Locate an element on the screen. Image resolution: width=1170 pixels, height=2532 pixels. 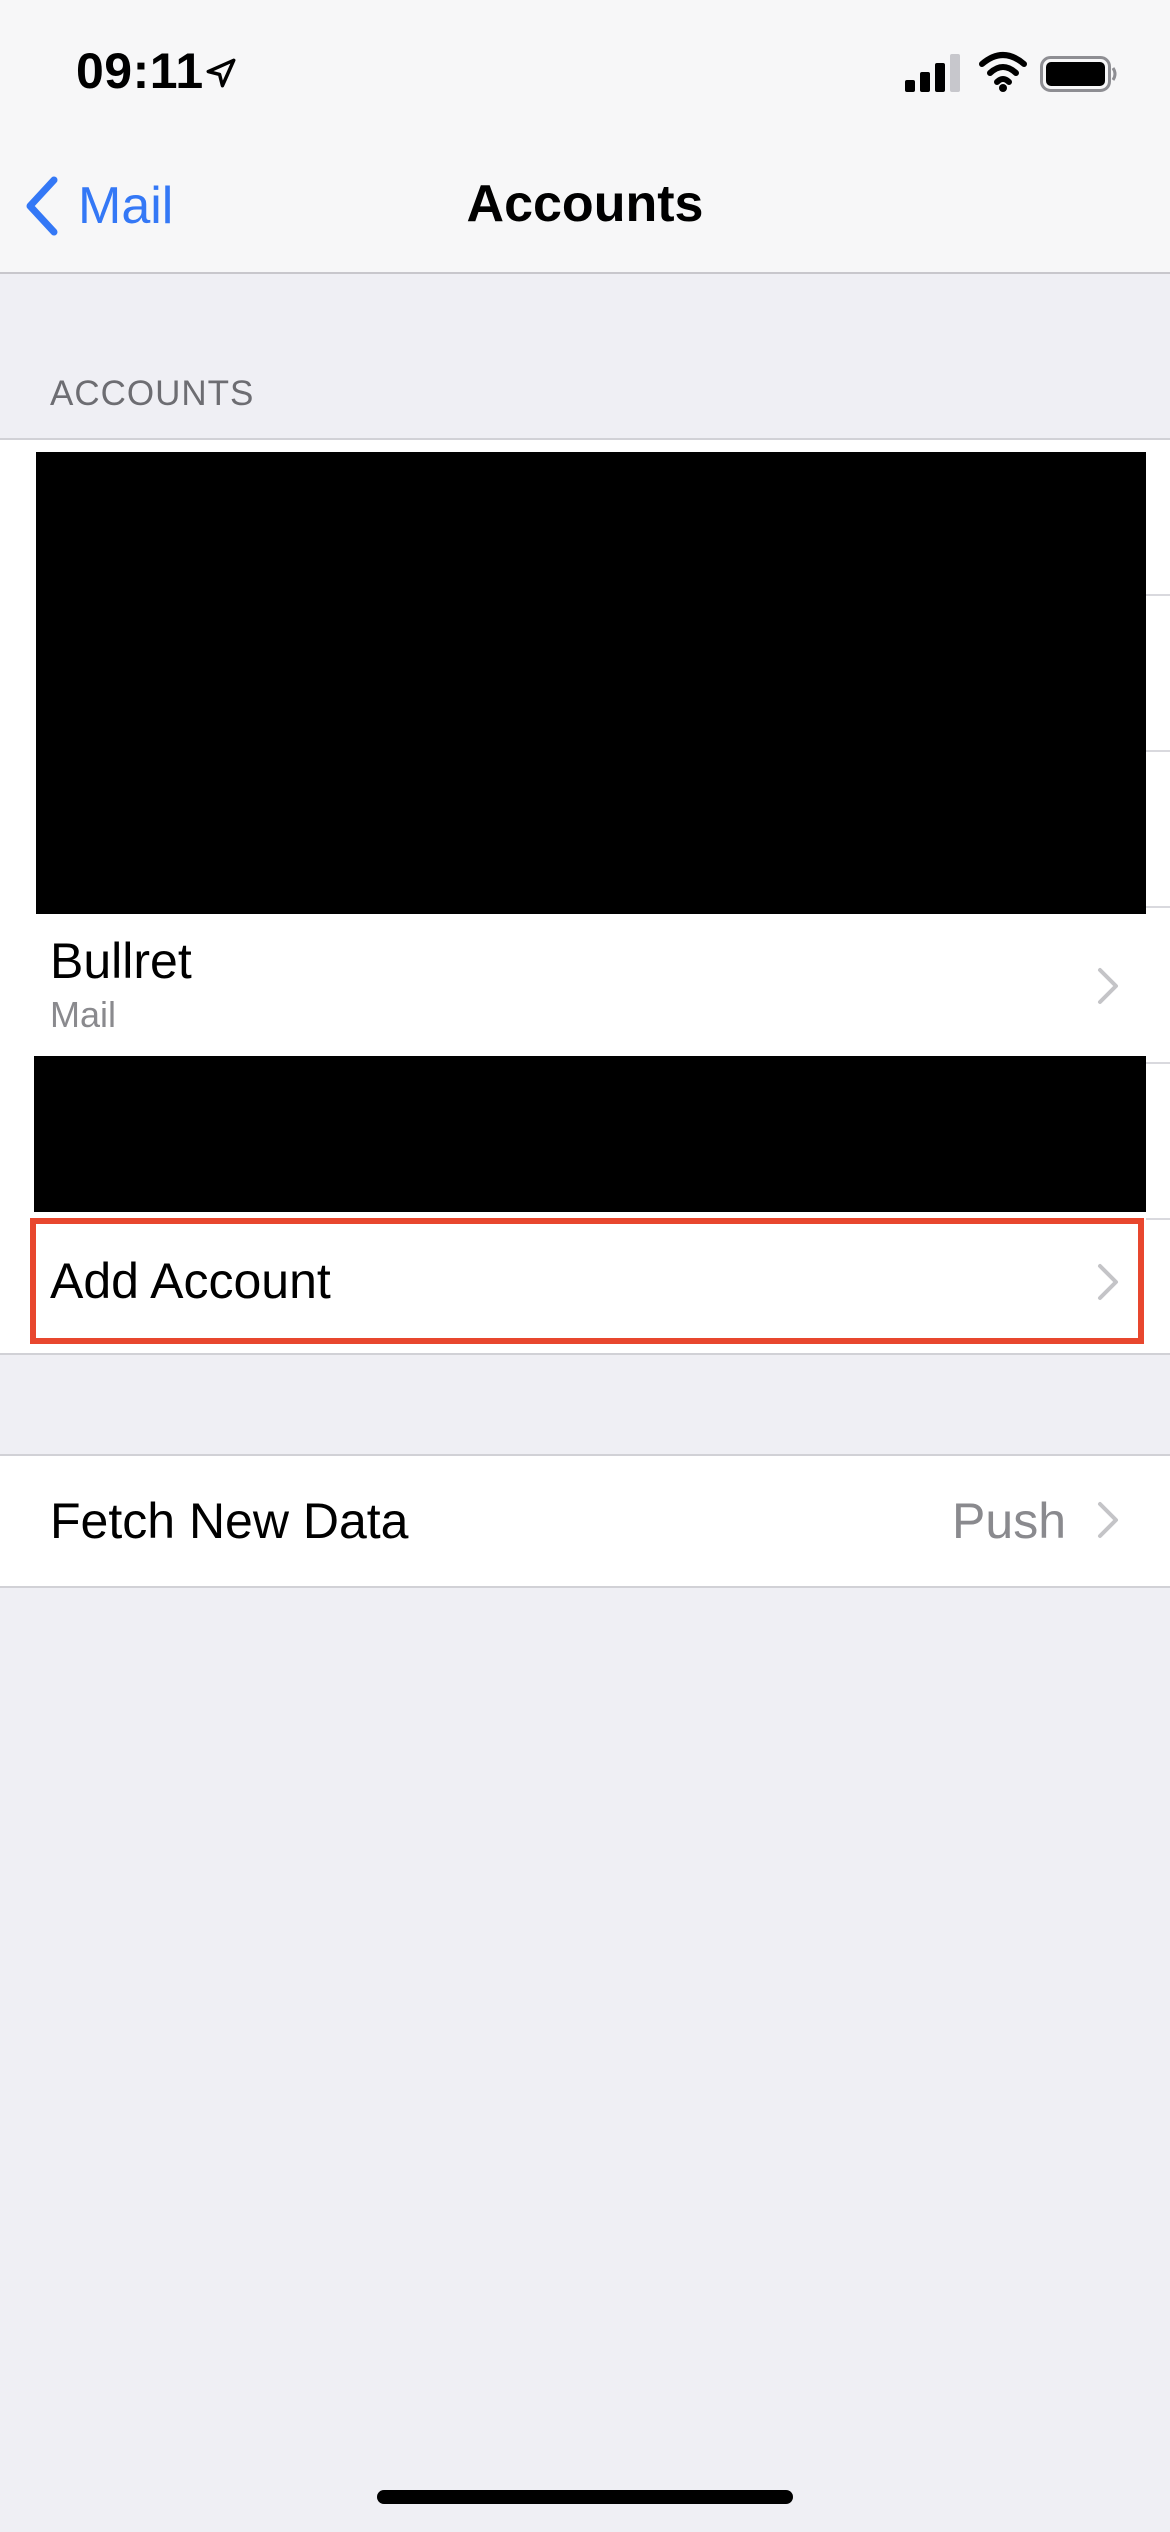
cellular-signal-icon is located at coordinates (932, 73).